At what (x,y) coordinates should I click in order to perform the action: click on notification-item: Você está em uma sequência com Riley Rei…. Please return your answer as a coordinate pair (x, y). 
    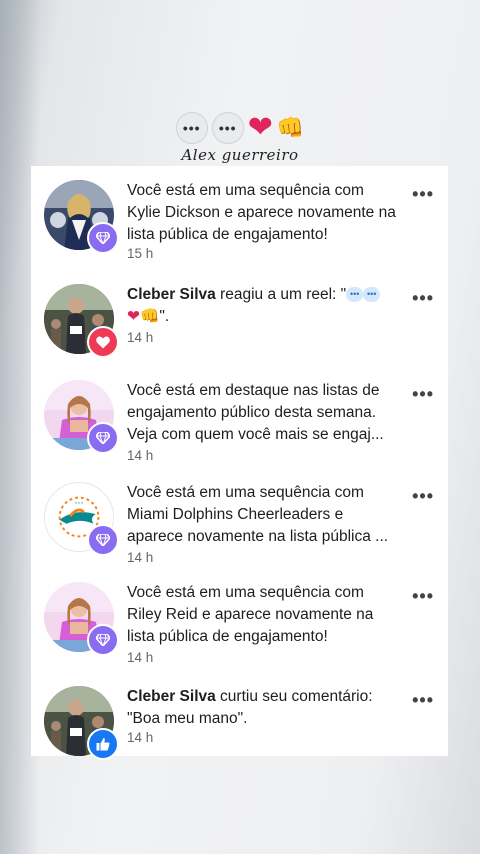
    Looking at the image, I should click on (239, 618).